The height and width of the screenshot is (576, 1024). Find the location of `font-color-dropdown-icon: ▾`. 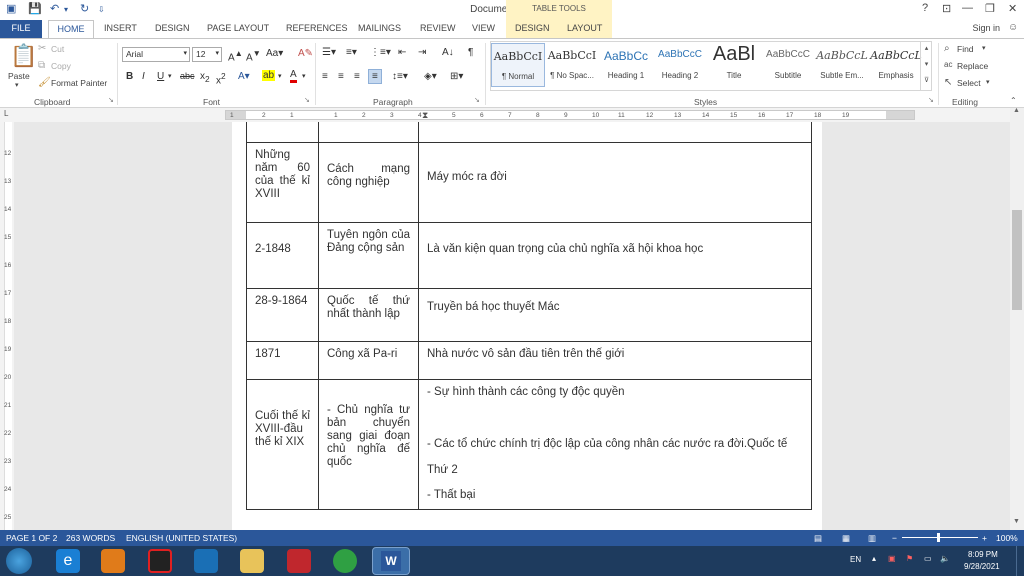

font-color-dropdown-icon: ▾ is located at coordinates (304, 76).